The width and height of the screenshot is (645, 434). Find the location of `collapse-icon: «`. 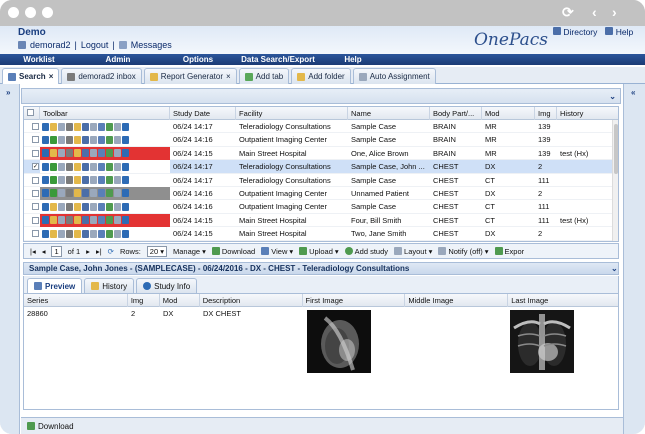

collapse-icon: « is located at coordinates (633, 92).